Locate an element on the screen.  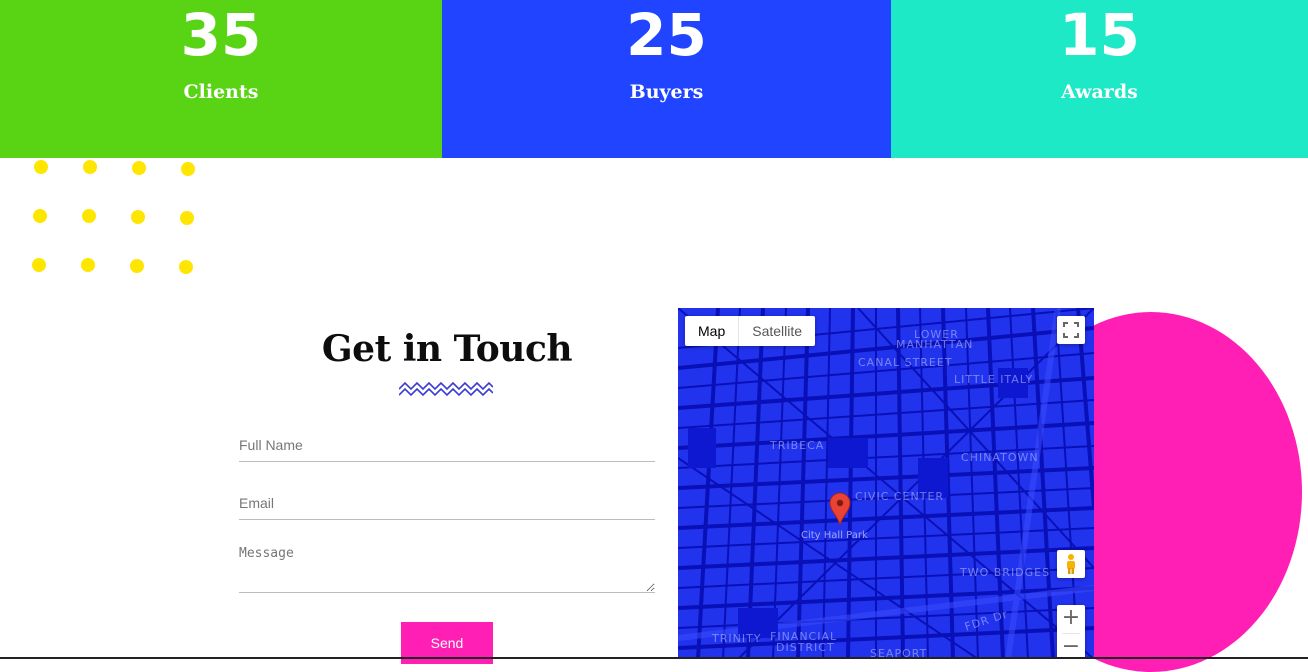
email-field is located at coordinates (447, 503).